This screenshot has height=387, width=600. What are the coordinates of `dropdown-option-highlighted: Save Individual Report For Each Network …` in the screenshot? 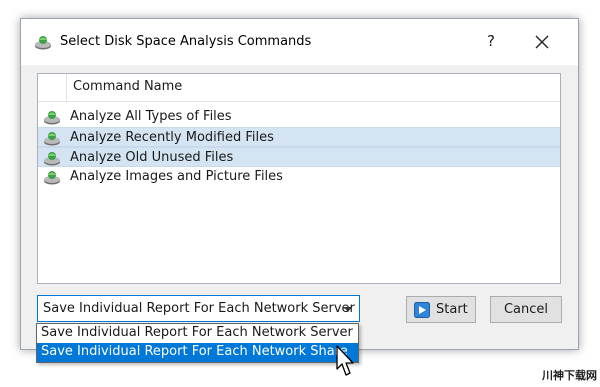 It's located at (197, 352).